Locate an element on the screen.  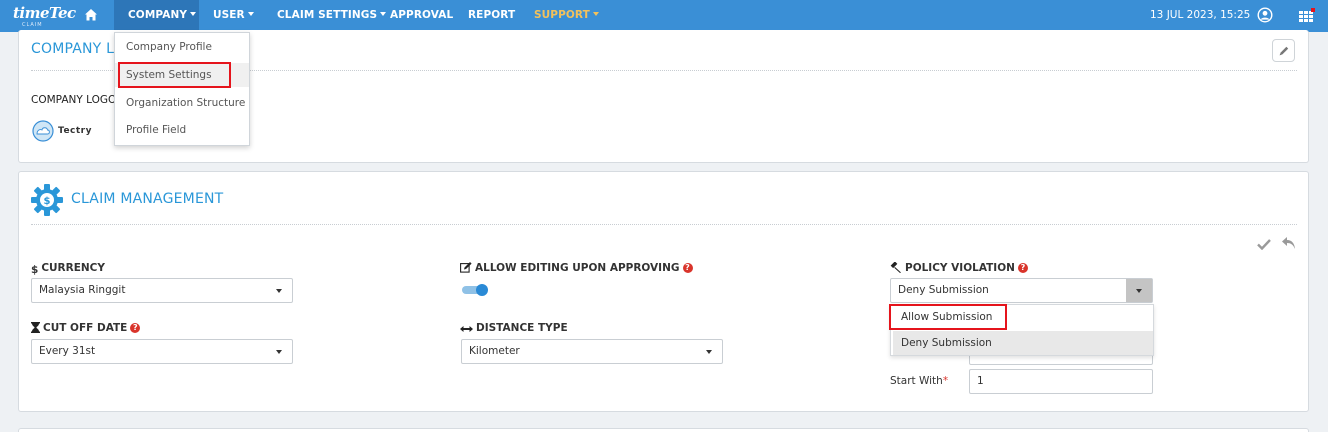
company-logo-image is located at coordinates (44, 131).